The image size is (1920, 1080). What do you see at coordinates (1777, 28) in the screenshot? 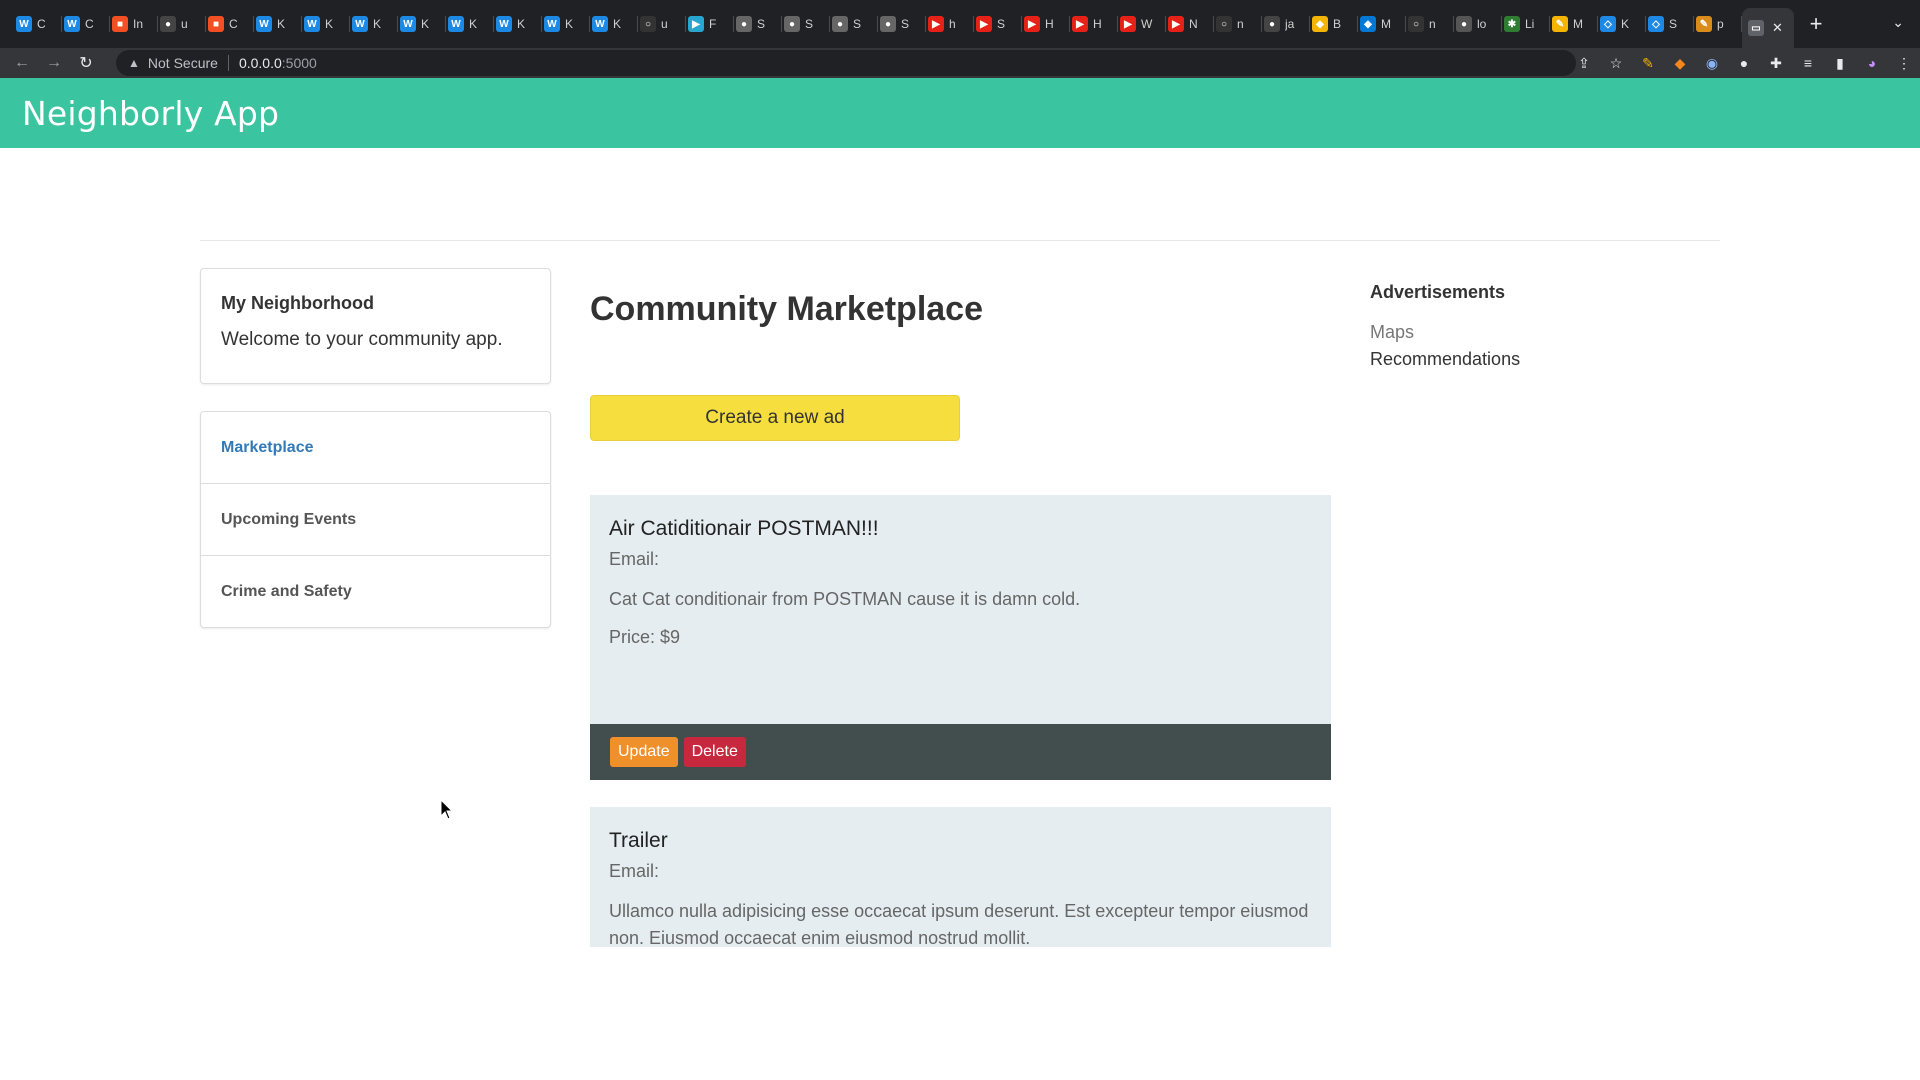
I see `close-tab-icon: ✕` at bounding box center [1777, 28].